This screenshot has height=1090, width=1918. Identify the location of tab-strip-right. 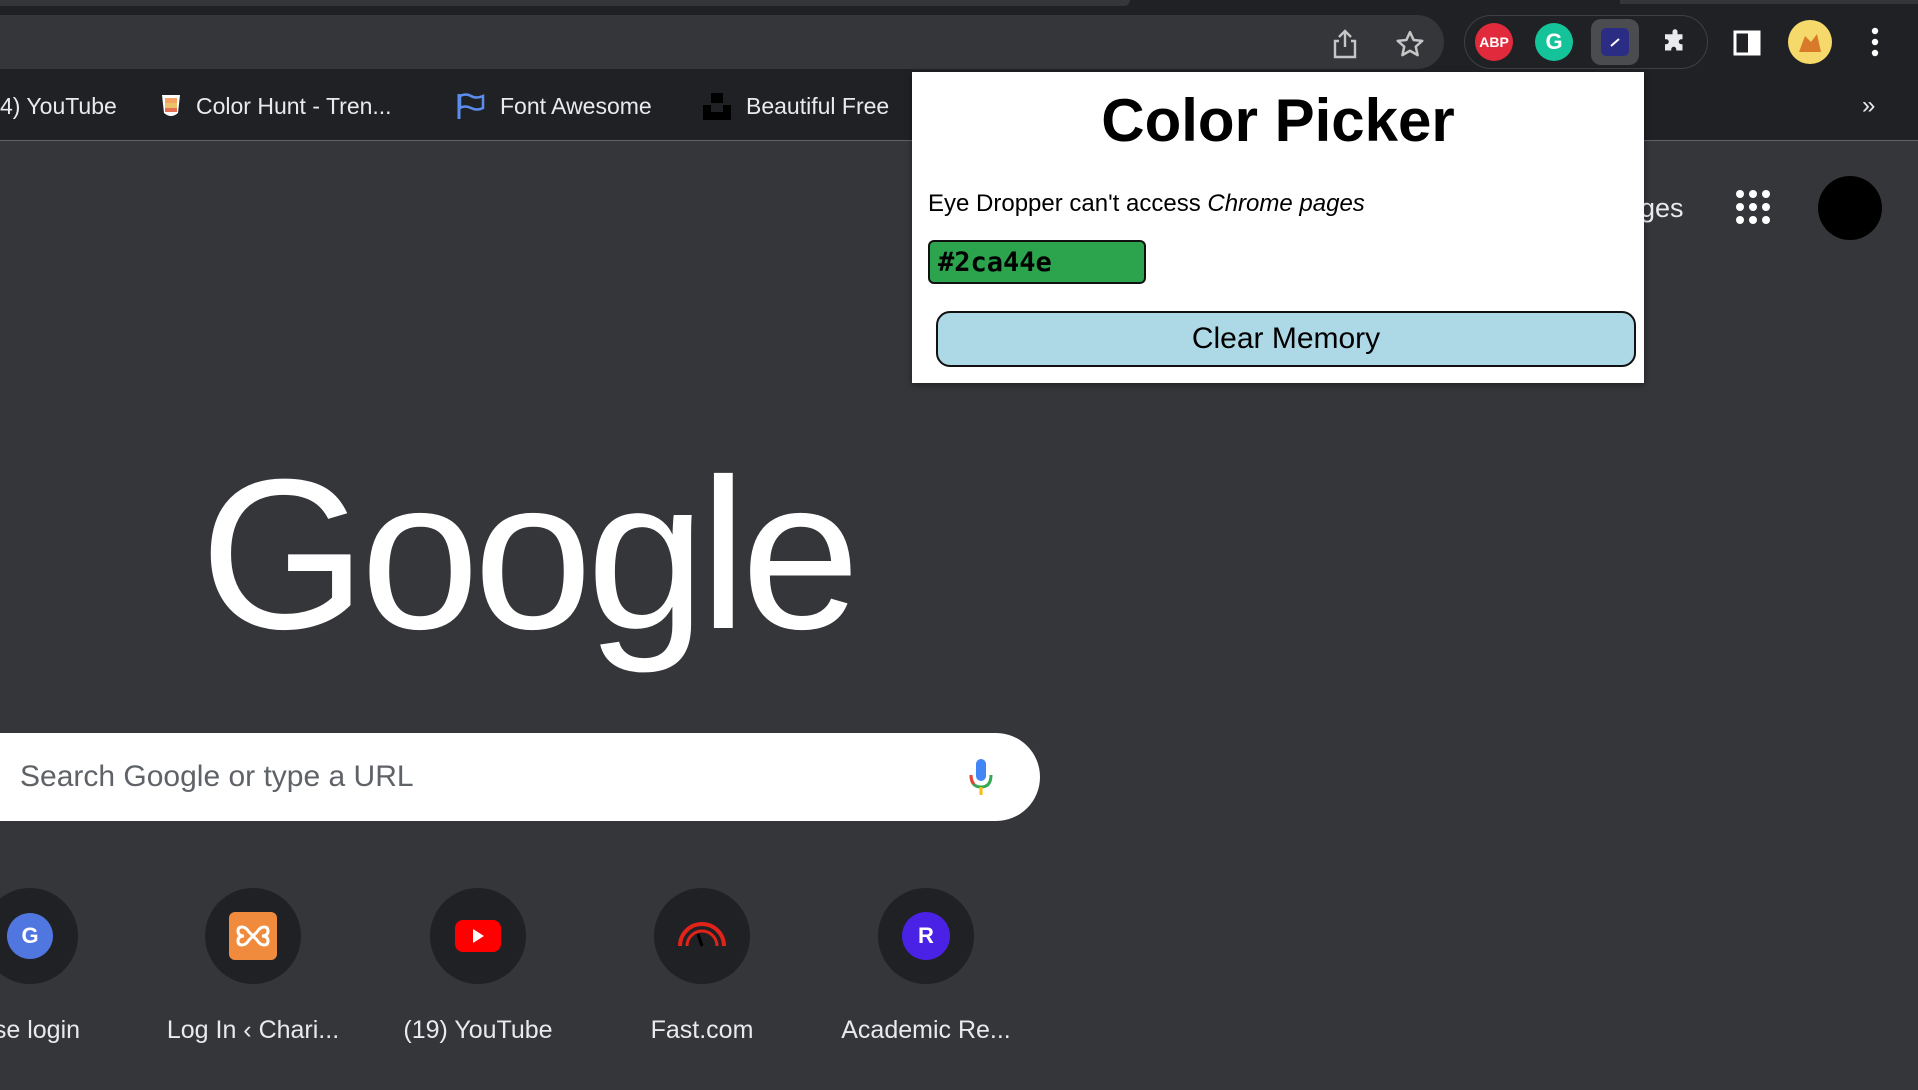
(1769, 2).